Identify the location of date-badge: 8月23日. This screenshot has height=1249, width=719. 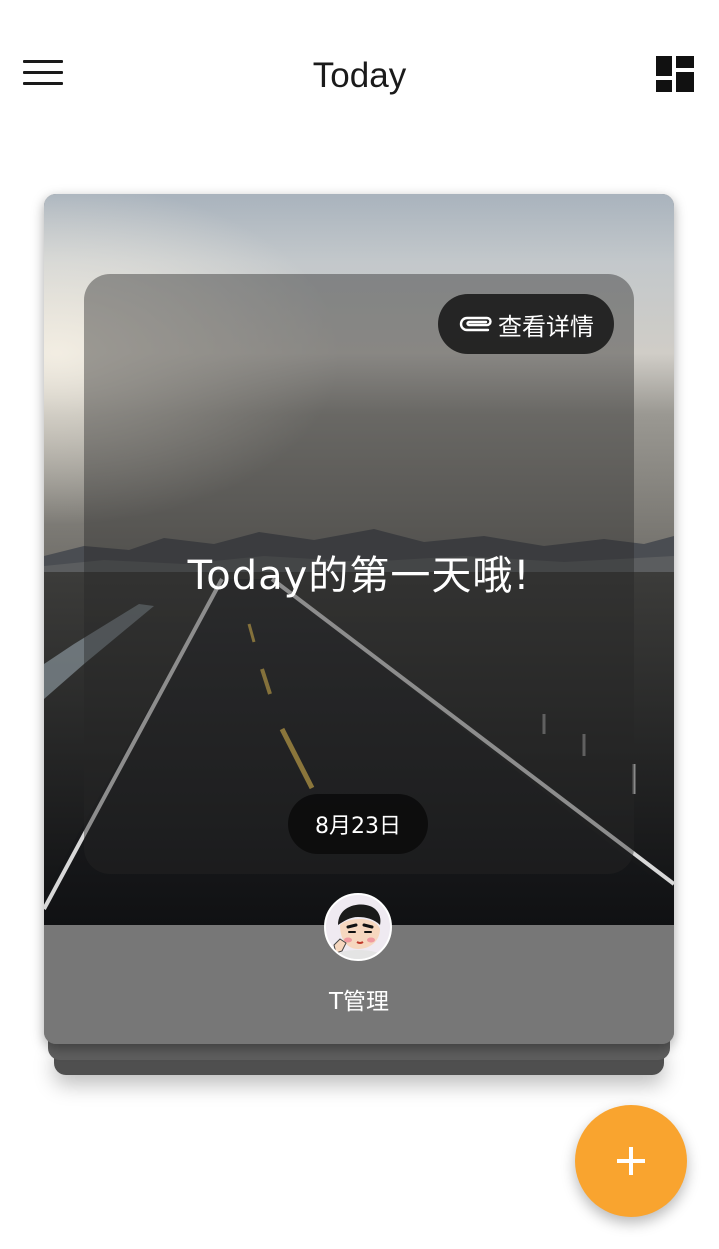
(358, 824).